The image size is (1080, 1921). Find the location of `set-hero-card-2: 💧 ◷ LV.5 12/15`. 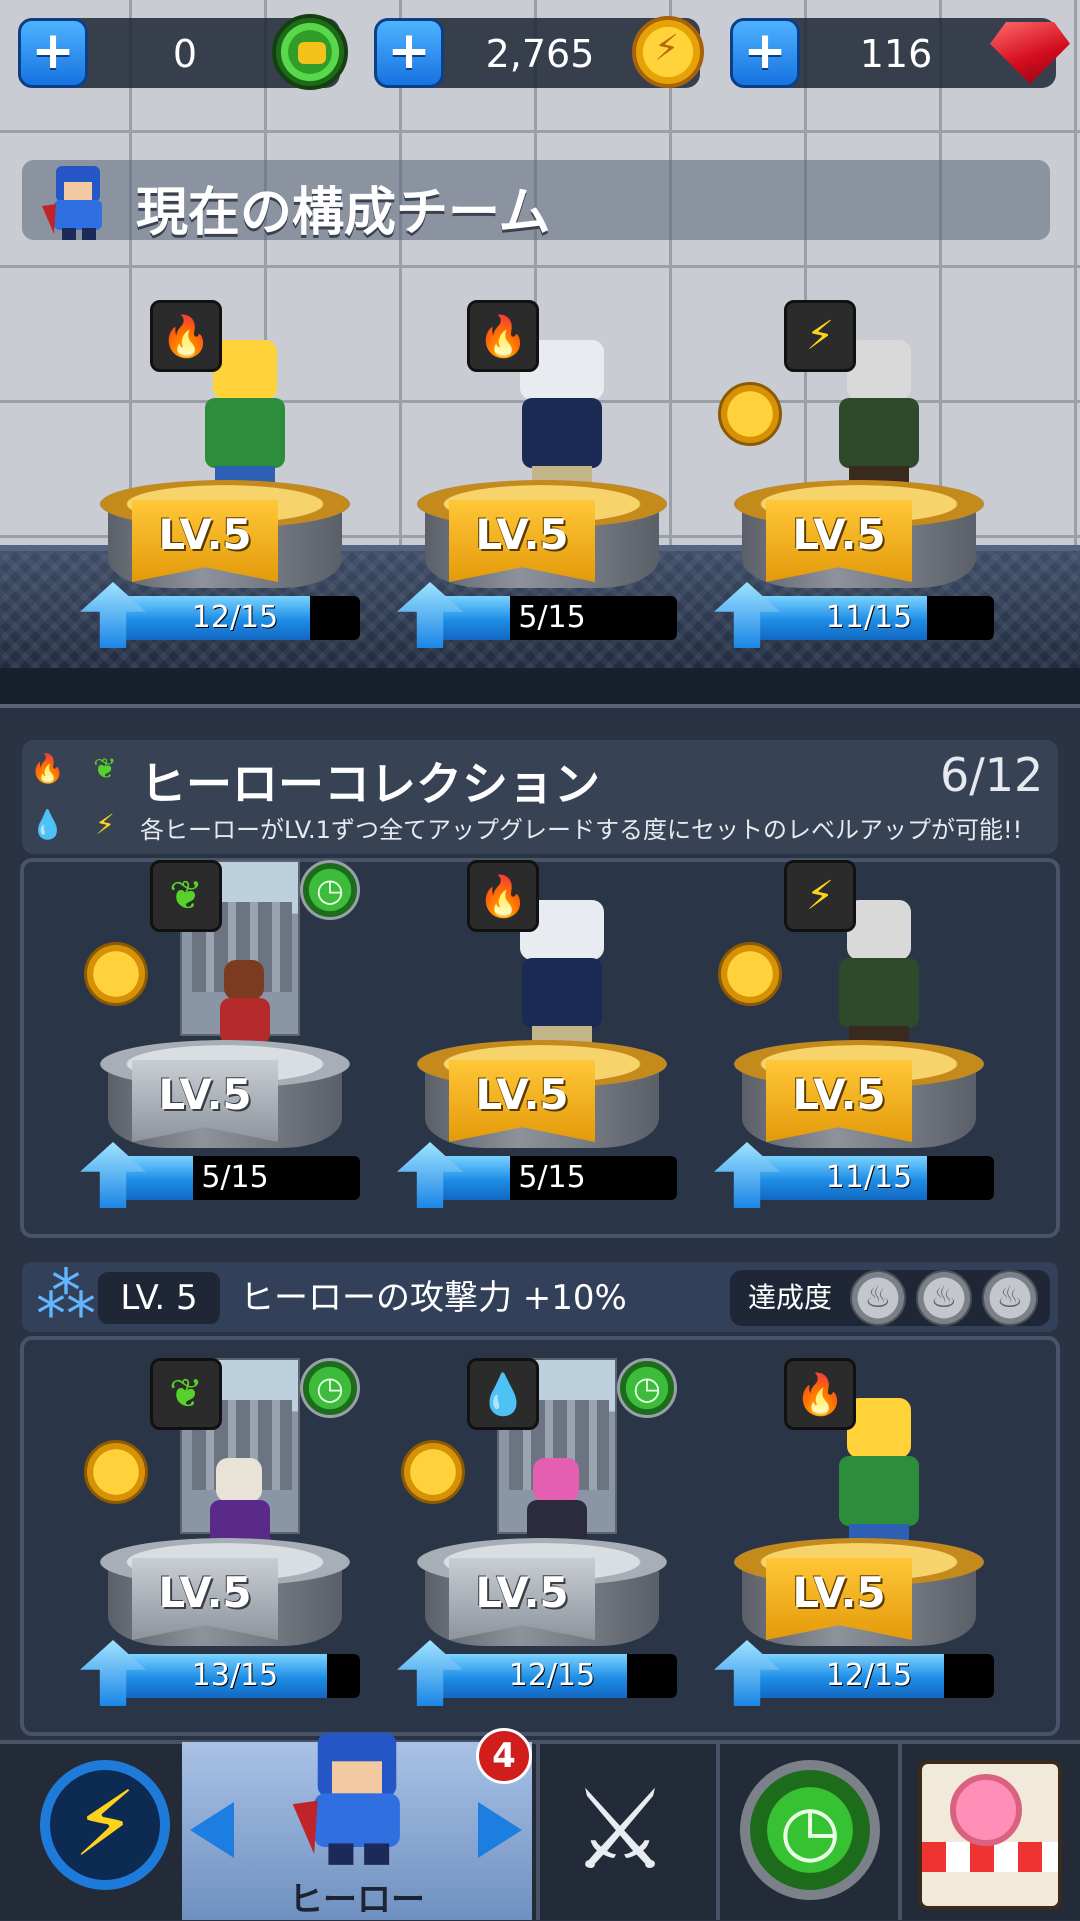

set-hero-card-2: 💧 ◷ LV.5 12/15 is located at coordinates (542, 1548).